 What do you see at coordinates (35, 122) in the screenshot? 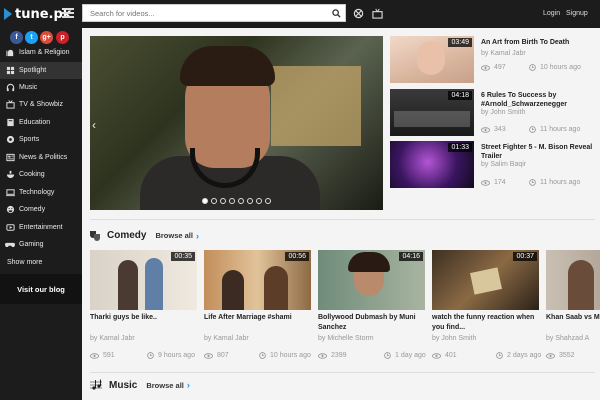
I see `sidebar-item-label: Education` at bounding box center [35, 122].